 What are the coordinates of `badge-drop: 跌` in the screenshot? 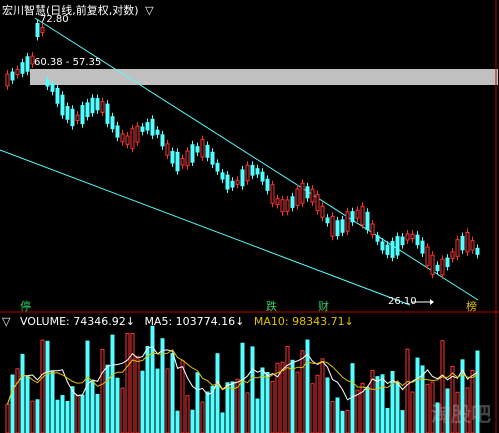 It's located at (271, 306).